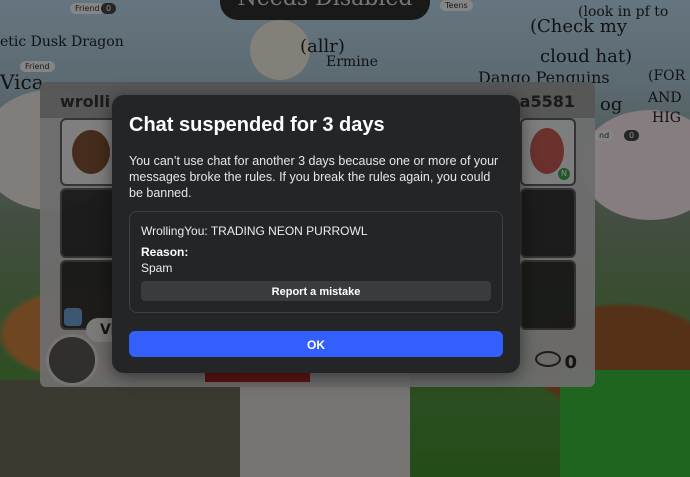 Image resolution: width=690 pixels, height=477 pixels. Describe the element at coordinates (316, 344) in the screenshot. I see `ok-button: OK` at that location.